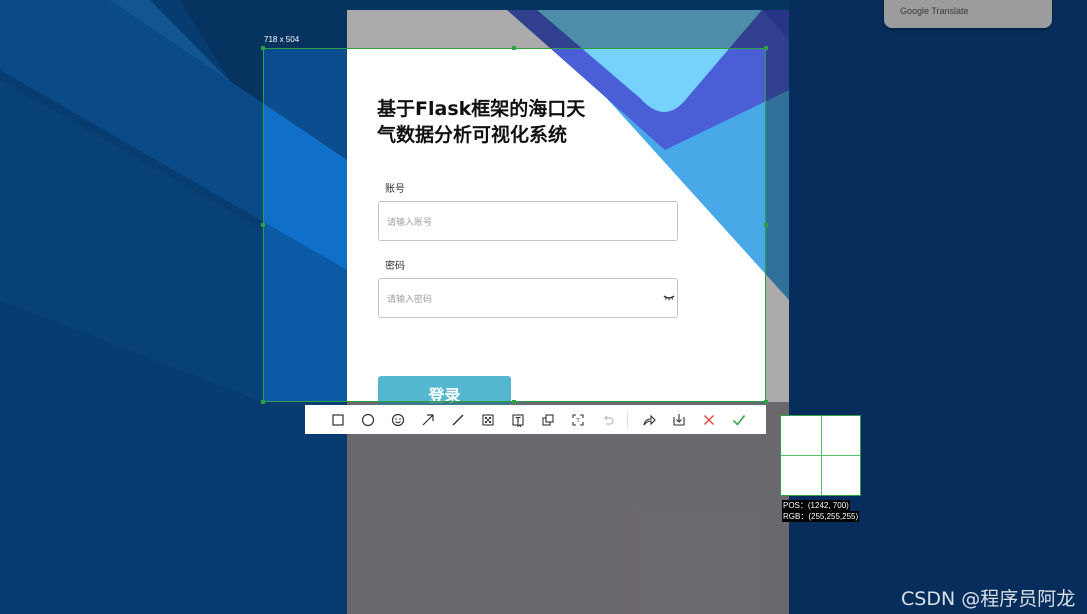 Image resolution: width=1087 pixels, height=614 pixels. I want to click on resize-handle-bottom, so click(514, 402).